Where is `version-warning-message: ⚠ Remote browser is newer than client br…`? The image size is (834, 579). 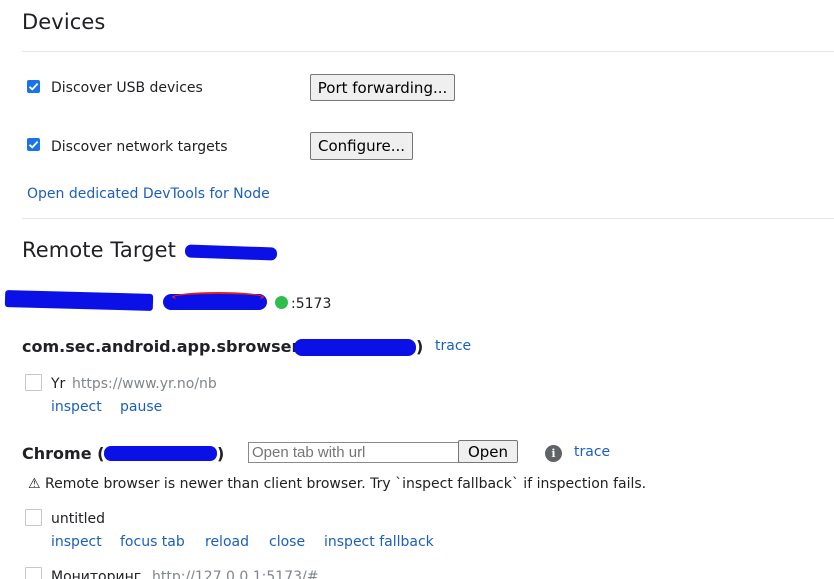
version-warning-message: ⚠ Remote browser is newer than client br… is located at coordinates (337, 484).